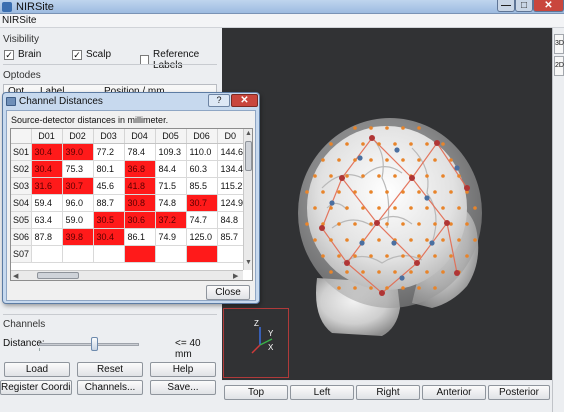 The width and height of the screenshot is (564, 412). Describe the element at coordinates (231, 152) in the screenshot. I see `grid-cell: 144.6` at that location.